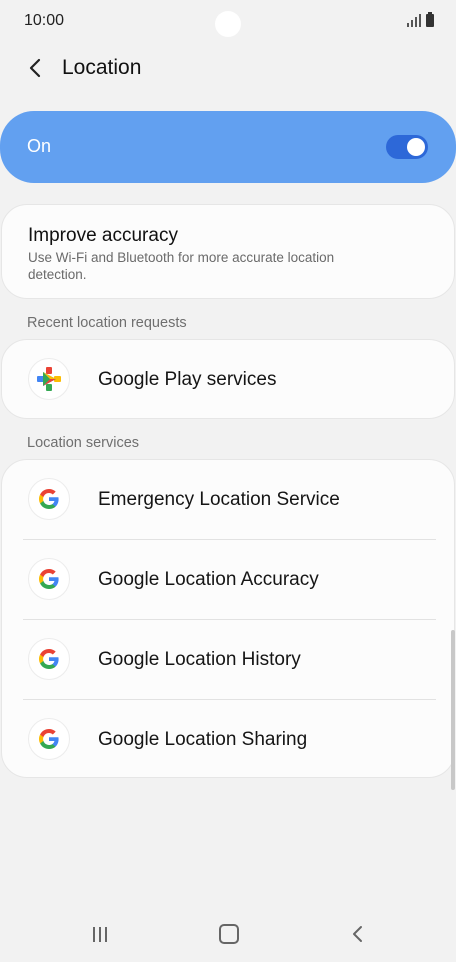  I want to click on switch-knob, so click(416, 147).